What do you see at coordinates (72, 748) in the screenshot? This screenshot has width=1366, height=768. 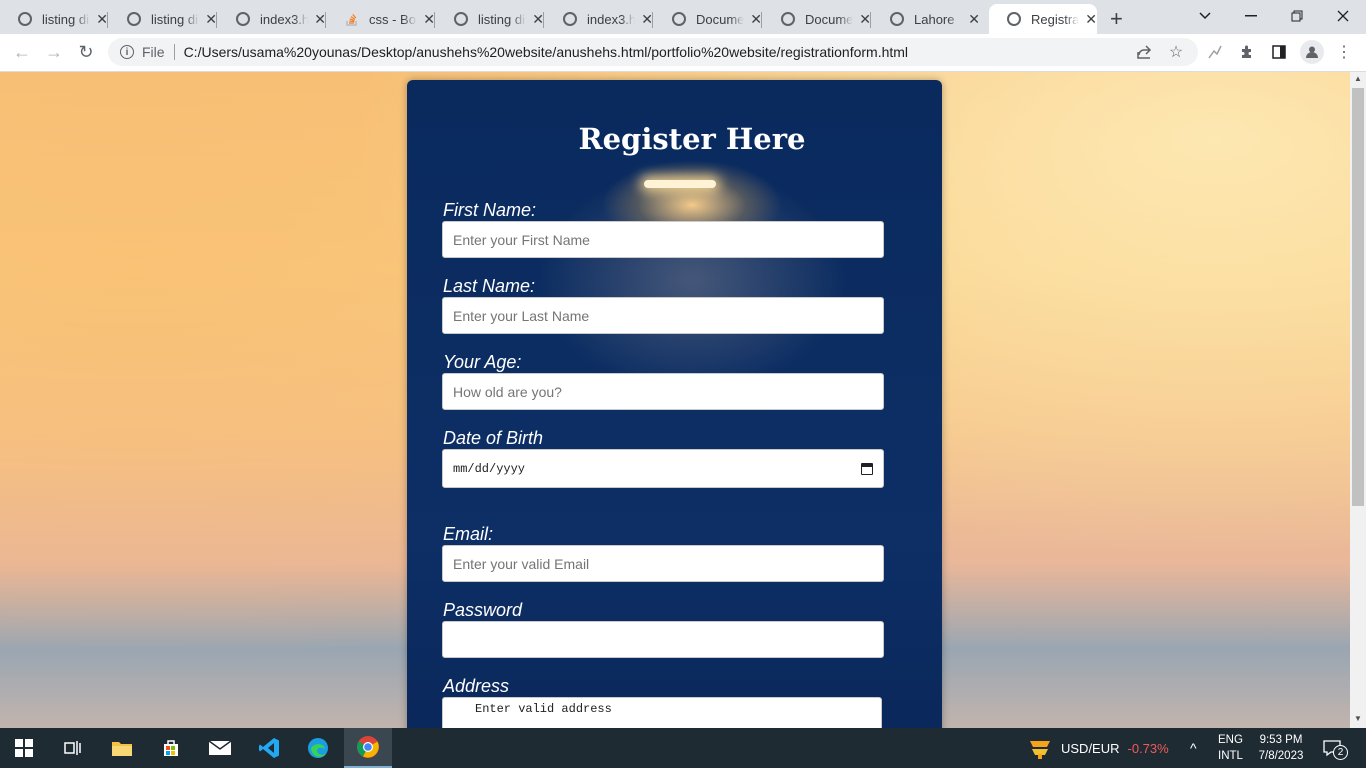 I see `task-view-button` at bounding box center [72, 748].